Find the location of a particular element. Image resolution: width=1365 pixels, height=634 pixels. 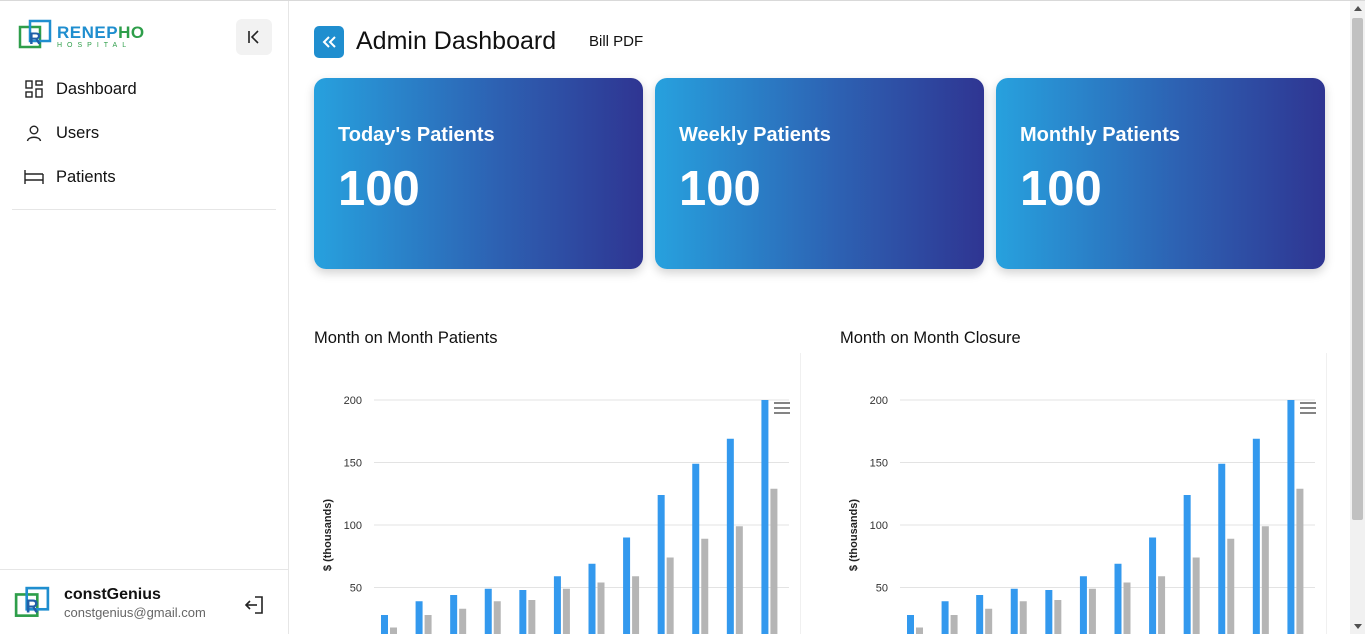

sidebar-item-label: Dashboard is located at coordinates (96, 88).